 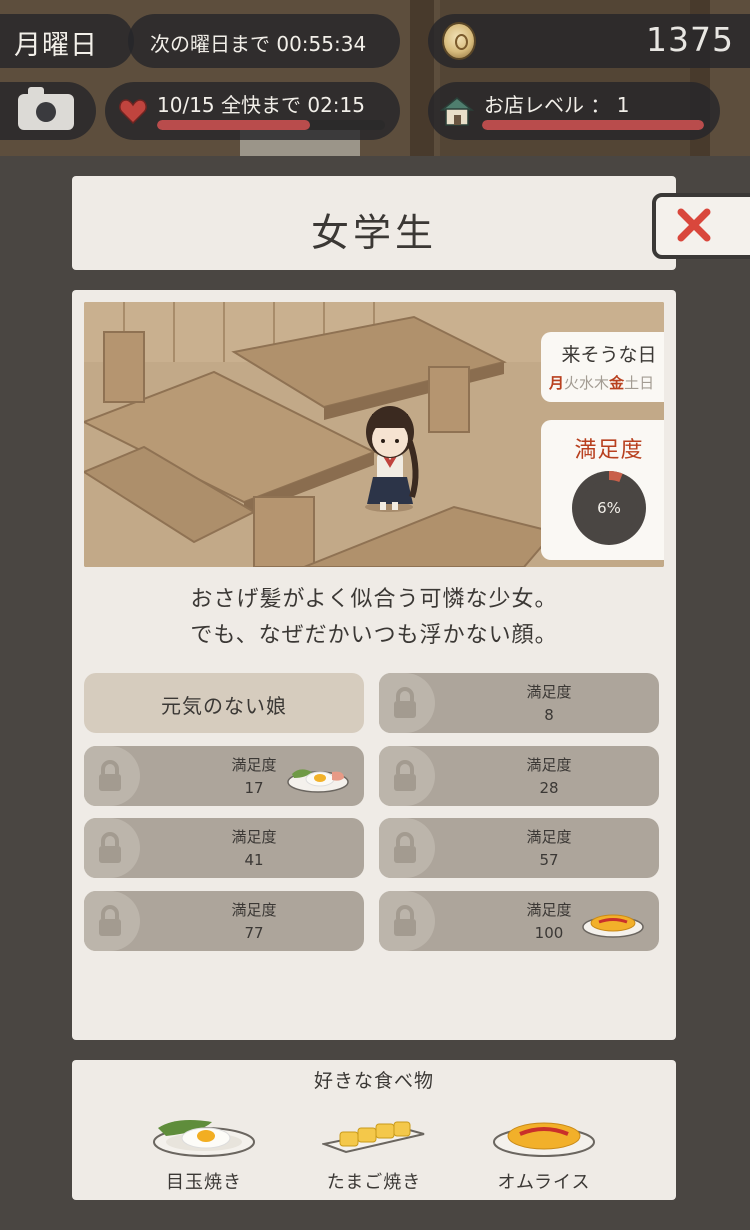 I want to click on episode-requirement-value: 8, so click(x=549, y=715).